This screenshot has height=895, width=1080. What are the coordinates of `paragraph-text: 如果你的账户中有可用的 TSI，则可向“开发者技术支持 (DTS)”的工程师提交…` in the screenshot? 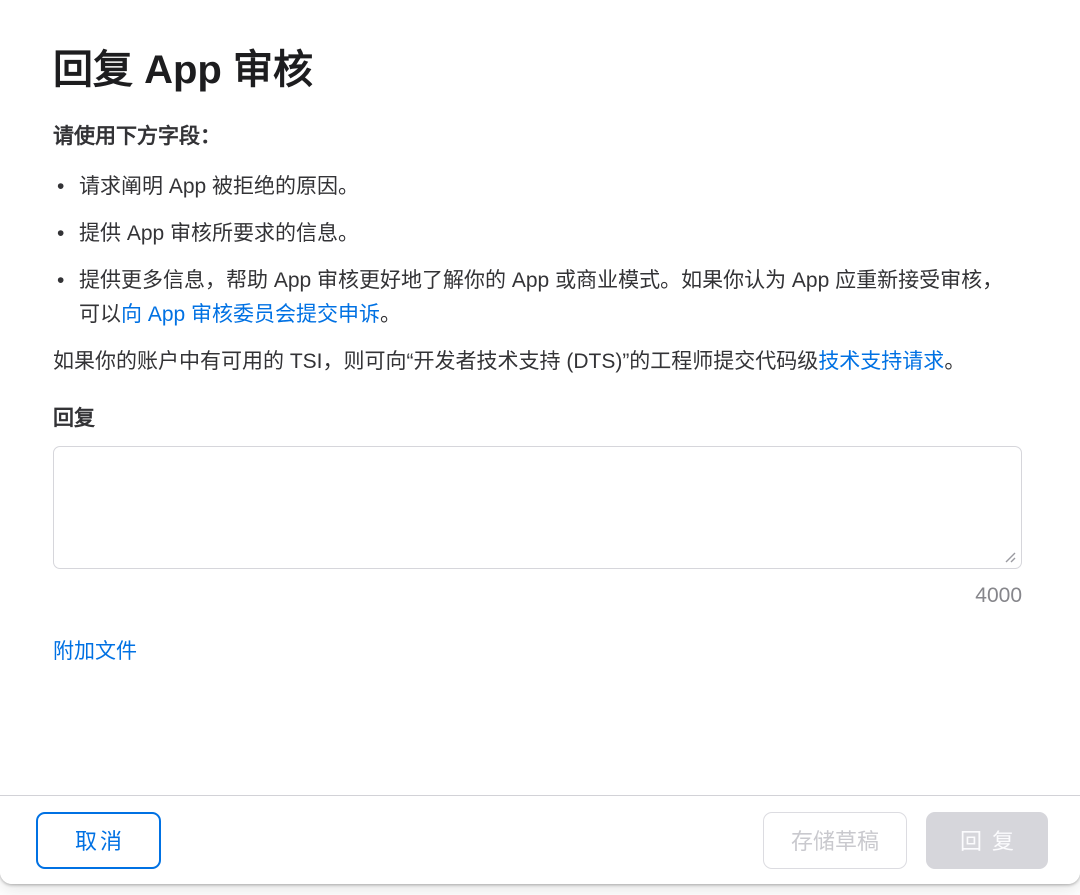 It's located at (436, 361).